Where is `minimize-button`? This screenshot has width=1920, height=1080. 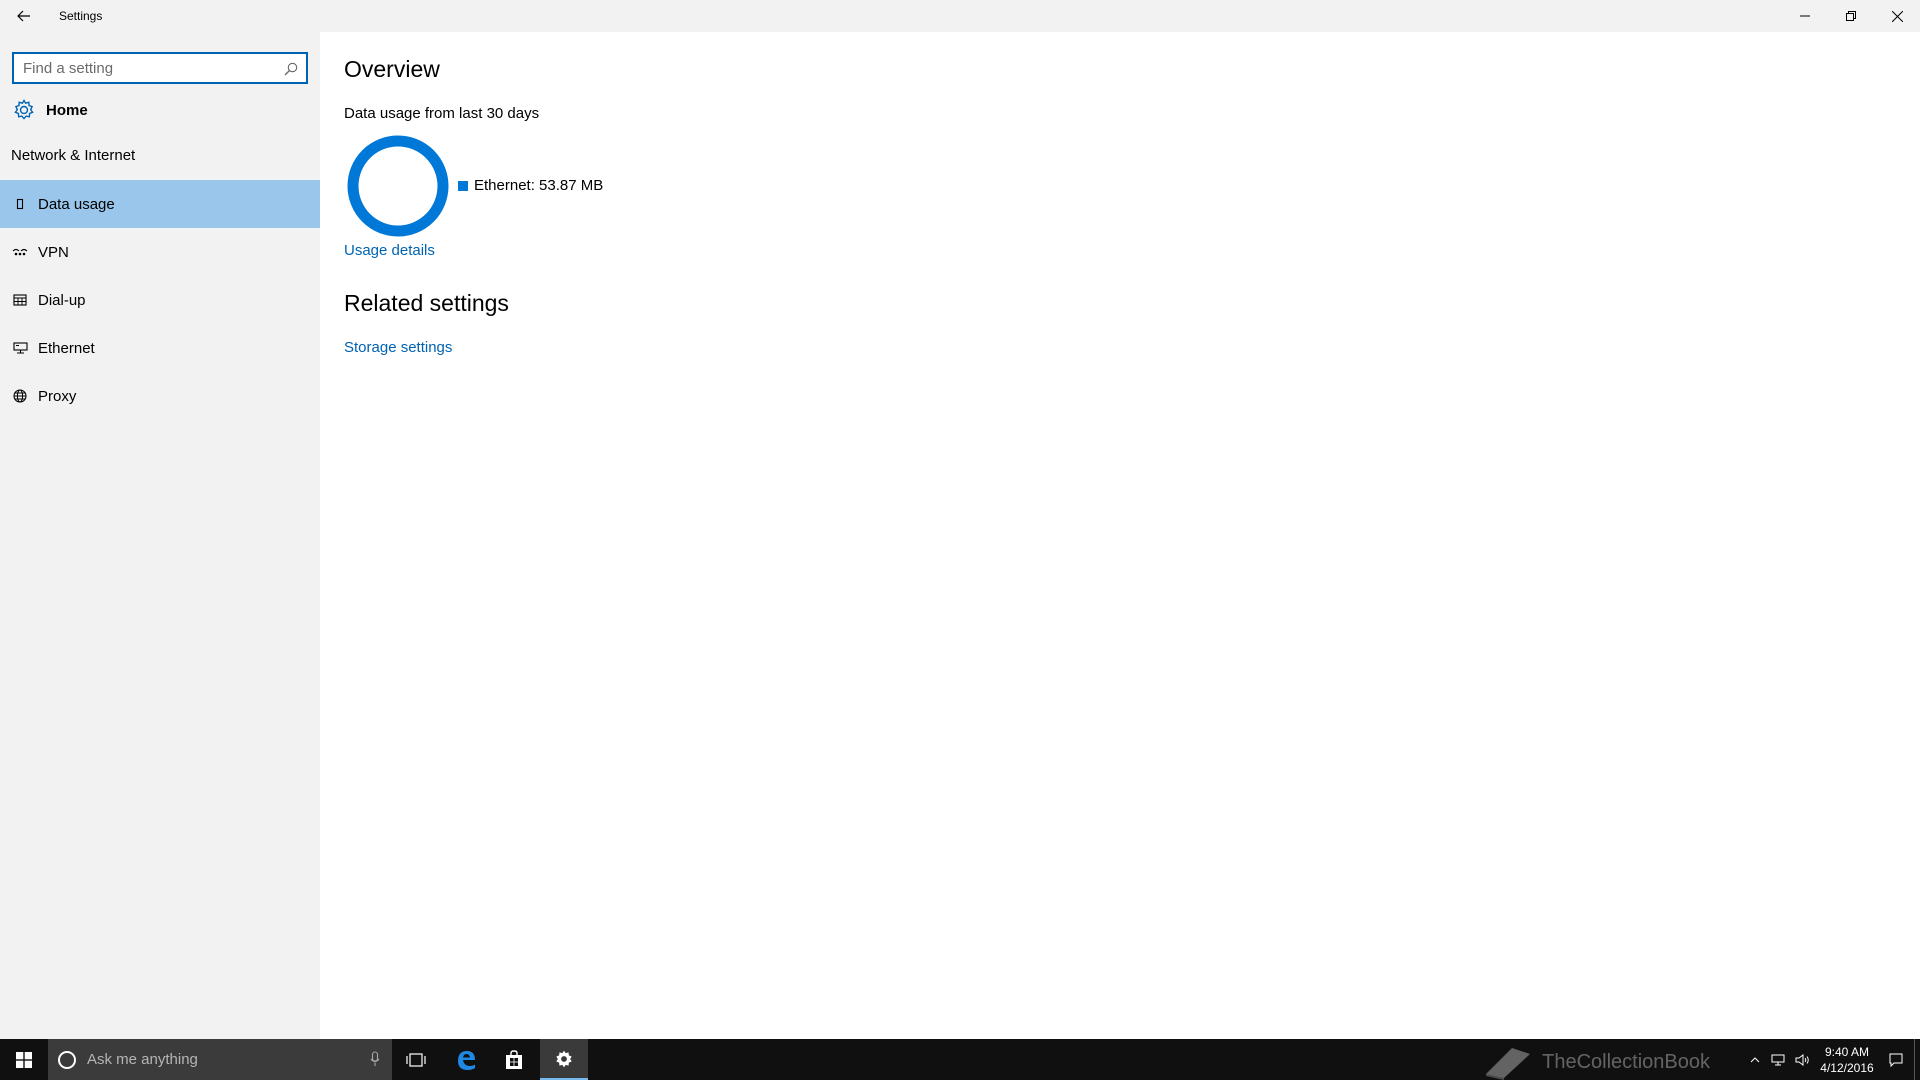 minimize-button is located at coordinates (1805, 16).